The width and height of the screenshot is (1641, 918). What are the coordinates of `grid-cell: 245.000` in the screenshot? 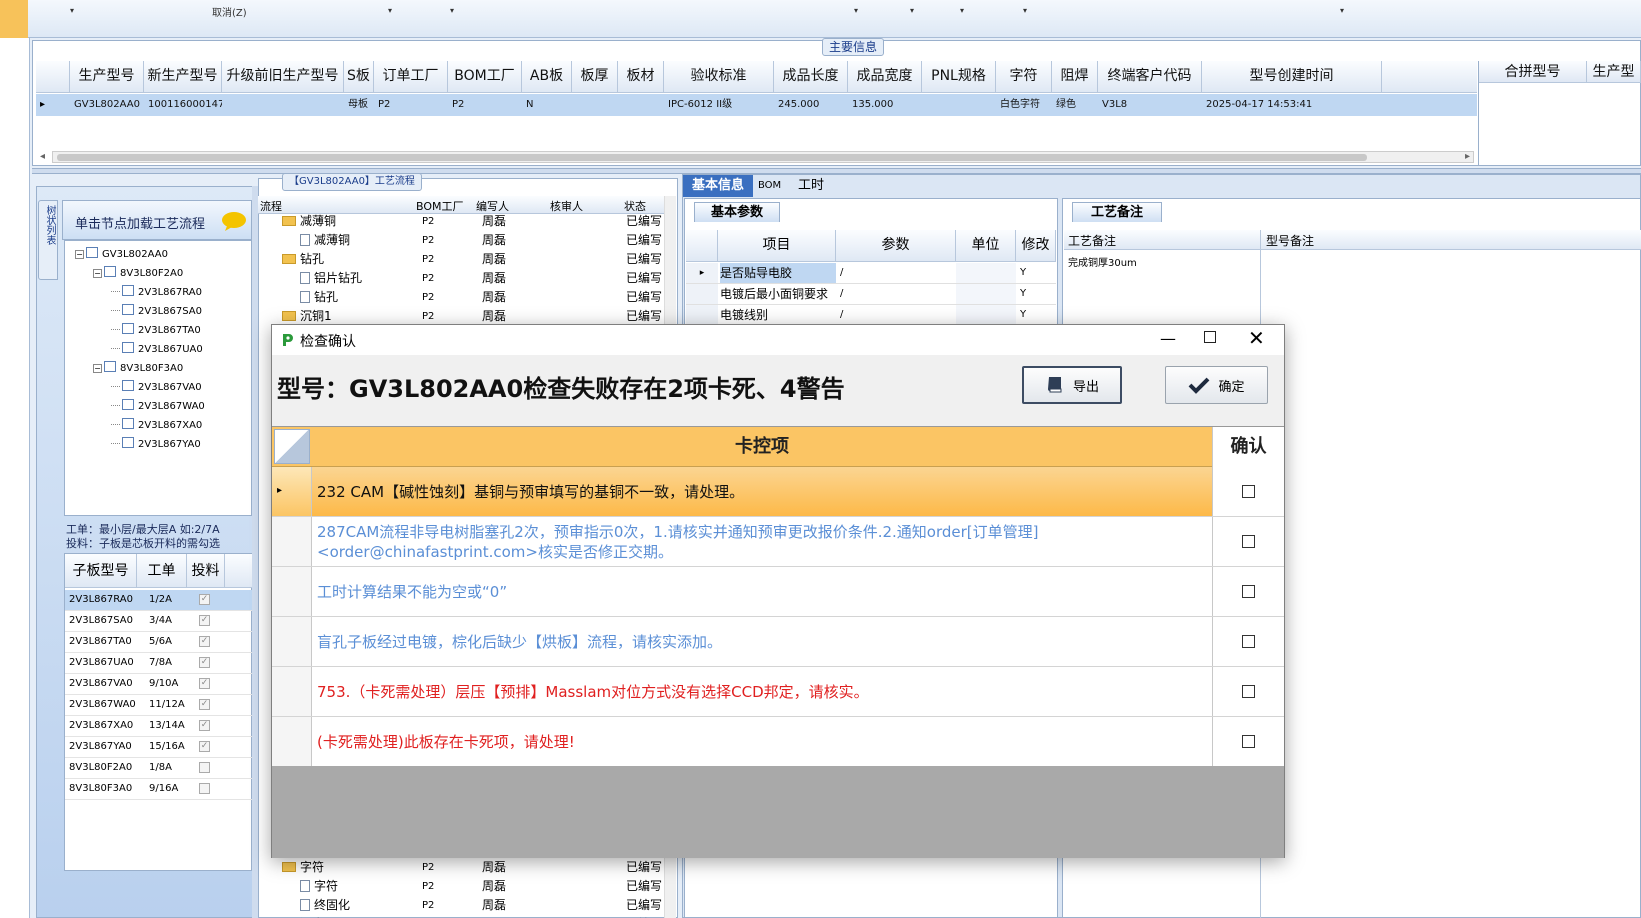 It's located at (811, 105).